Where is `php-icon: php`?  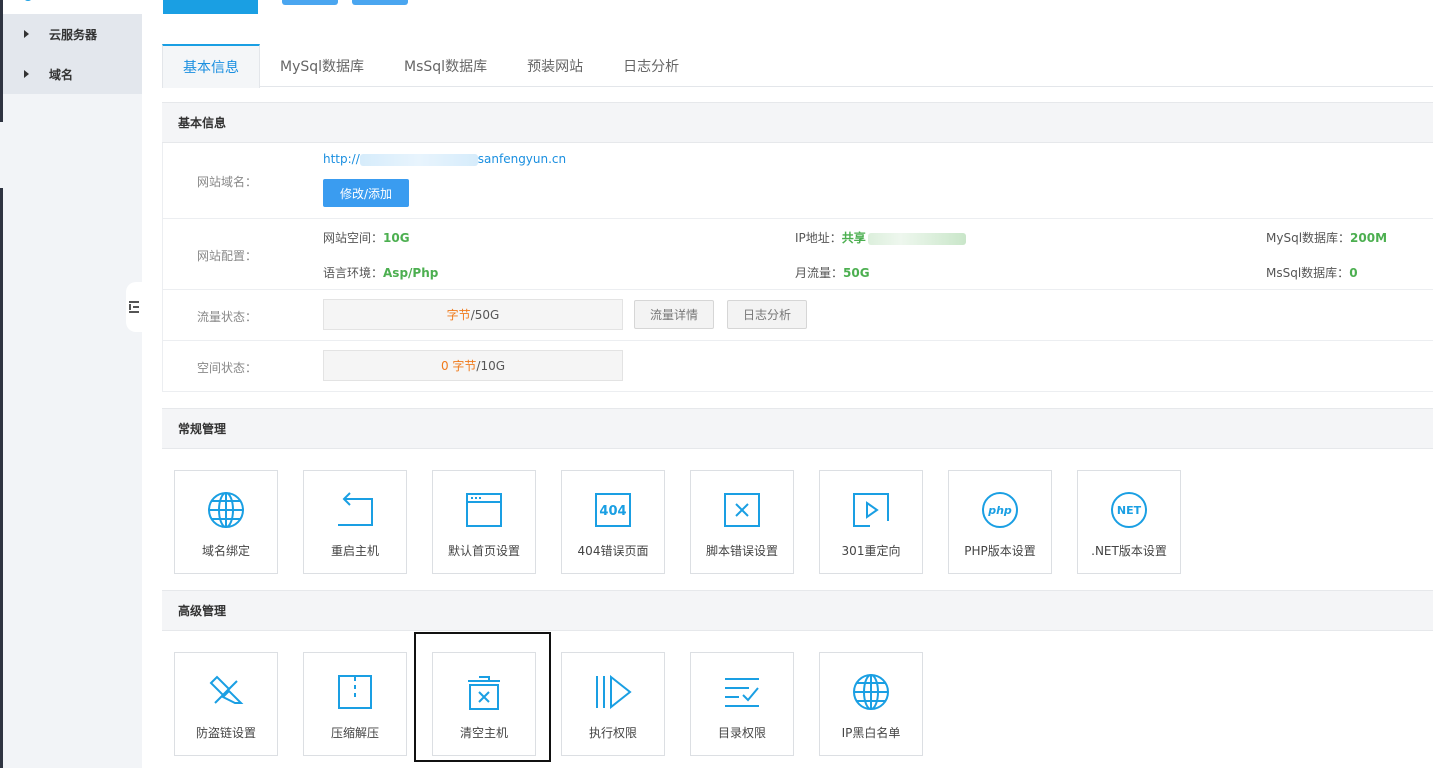
php-icon: php is located at coordinates (1000, 510).